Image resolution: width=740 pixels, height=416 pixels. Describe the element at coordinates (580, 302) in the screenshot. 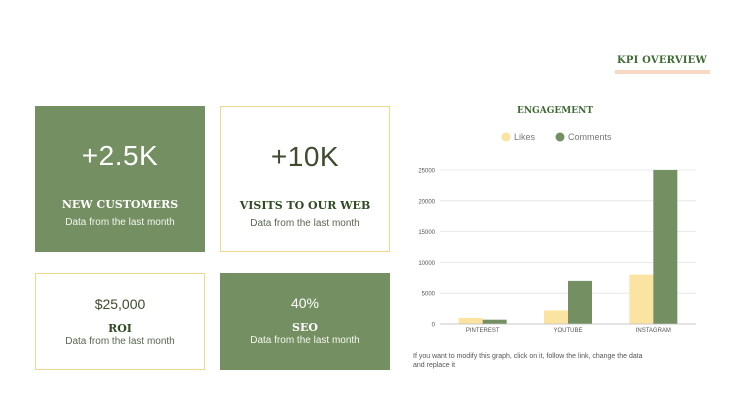

I see `bar-comments-youtube` at that location.